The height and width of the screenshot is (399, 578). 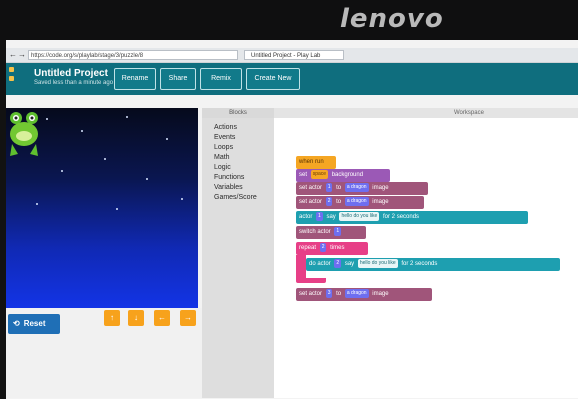 I want to click on category-logic: Logic, so click(x=222, y=167).